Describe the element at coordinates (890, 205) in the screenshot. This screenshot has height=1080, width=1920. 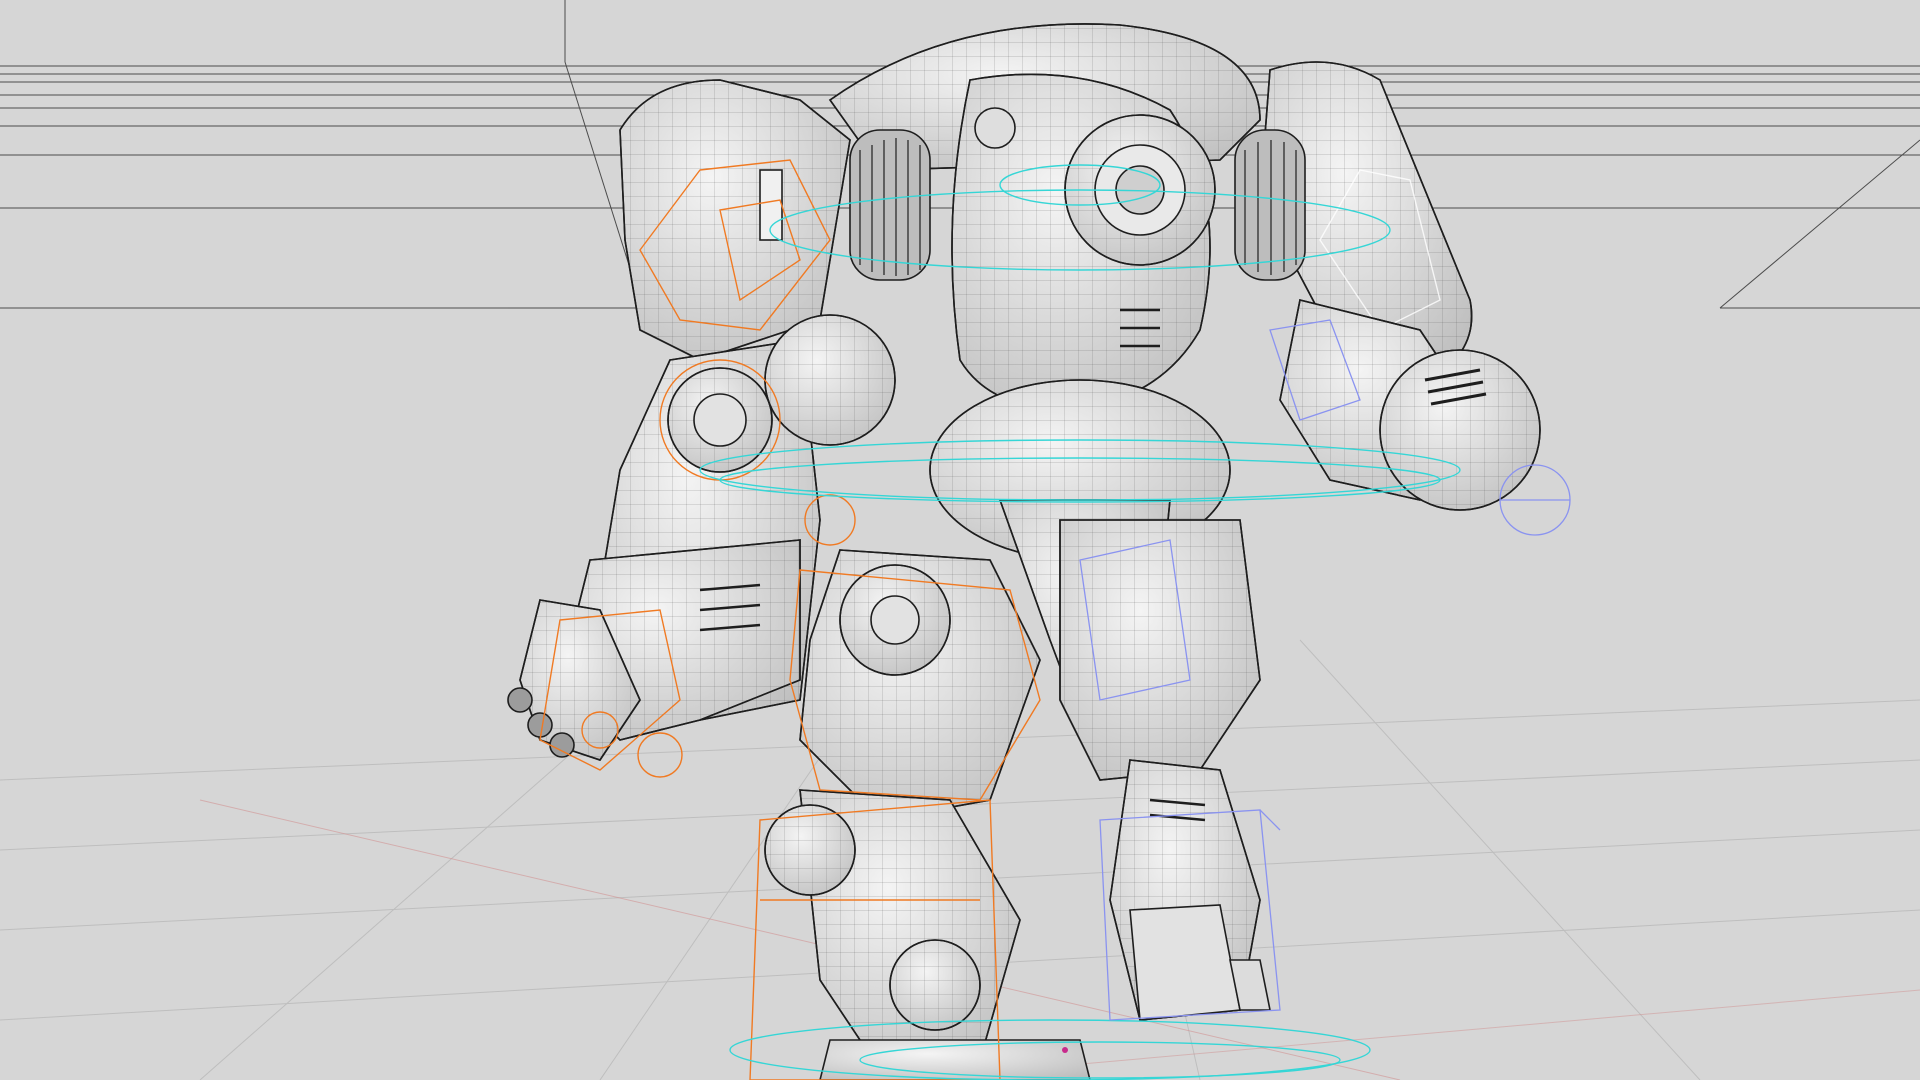
I see `left-shoulder-gear` at that location.